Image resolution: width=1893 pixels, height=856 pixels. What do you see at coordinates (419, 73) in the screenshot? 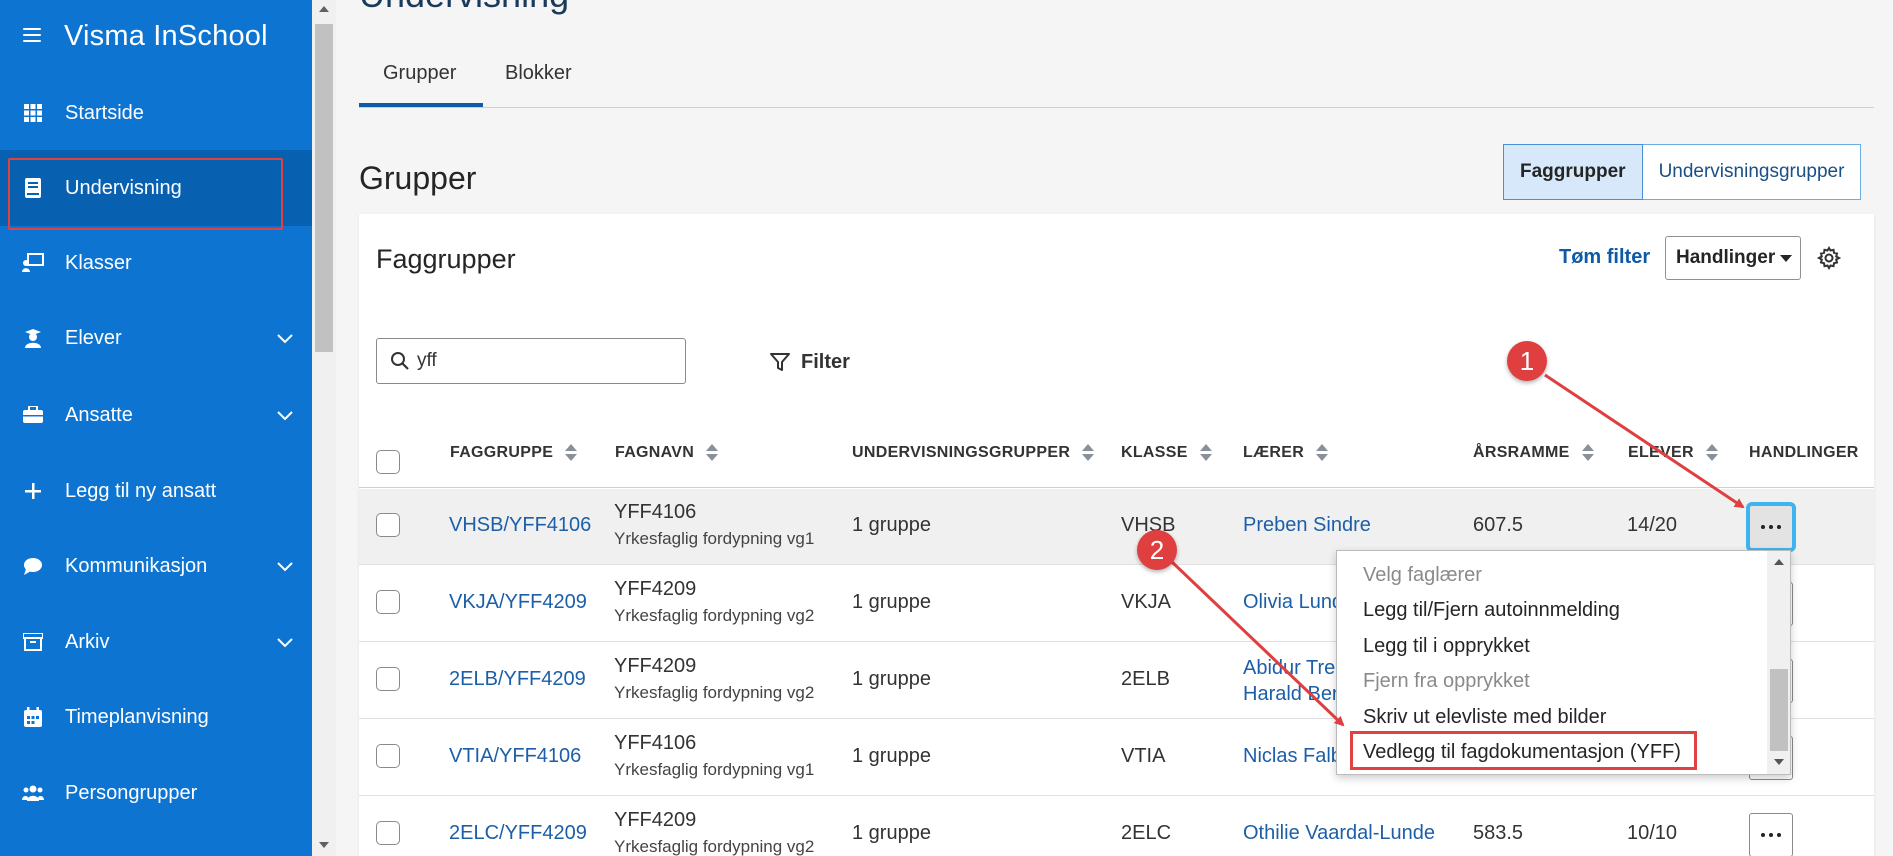
I see `tab-grupper: Grupper` at bounding box center [419, 73].